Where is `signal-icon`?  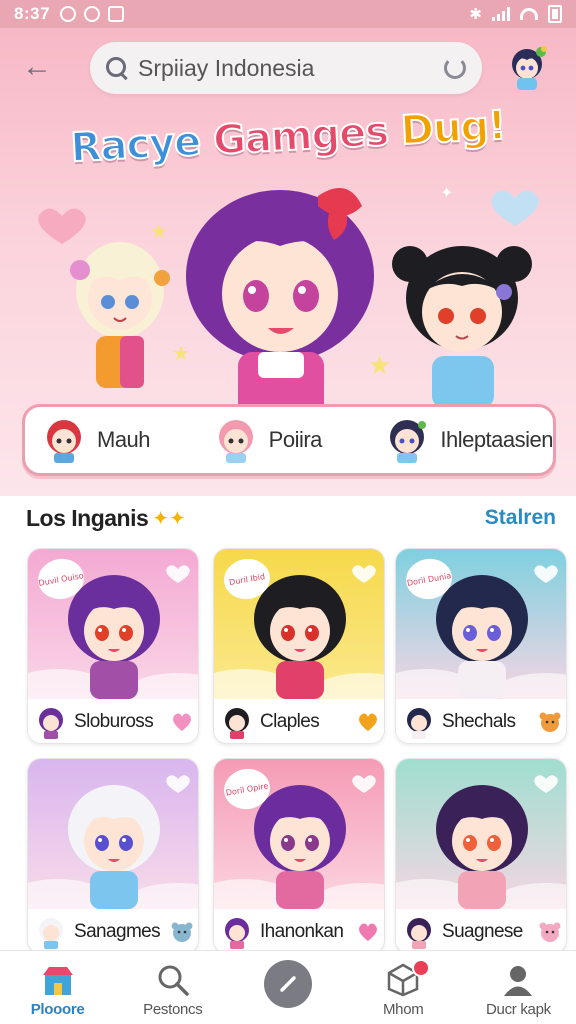
signal-icon is located at coordinates (501, 14).